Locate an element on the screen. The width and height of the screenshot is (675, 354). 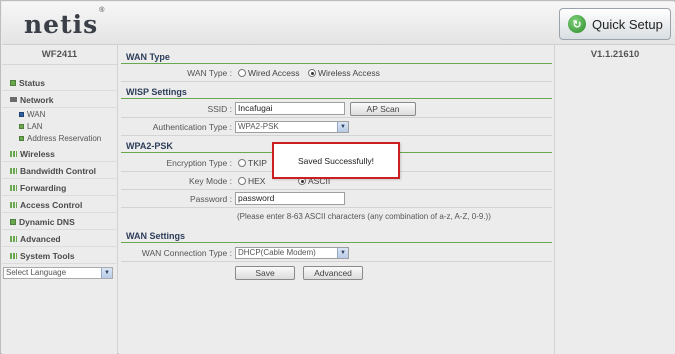
sidebar-item-forwarding: Forwarding is located at coordinates (60, 188).